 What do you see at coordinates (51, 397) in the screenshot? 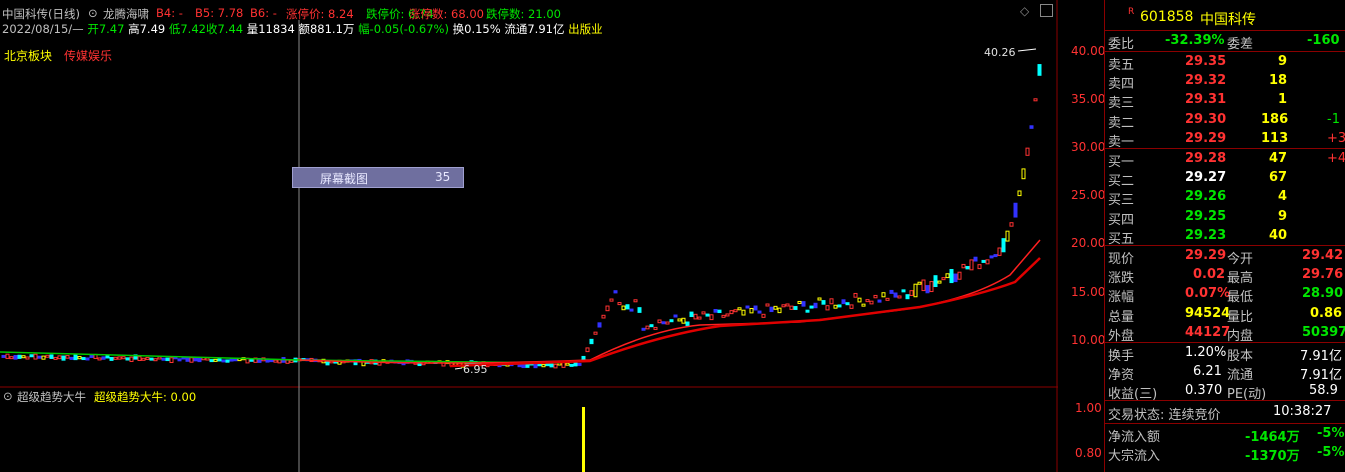
I see `sub-indicator-name: 超级趋势大牛` at bounding box center [51, 397].